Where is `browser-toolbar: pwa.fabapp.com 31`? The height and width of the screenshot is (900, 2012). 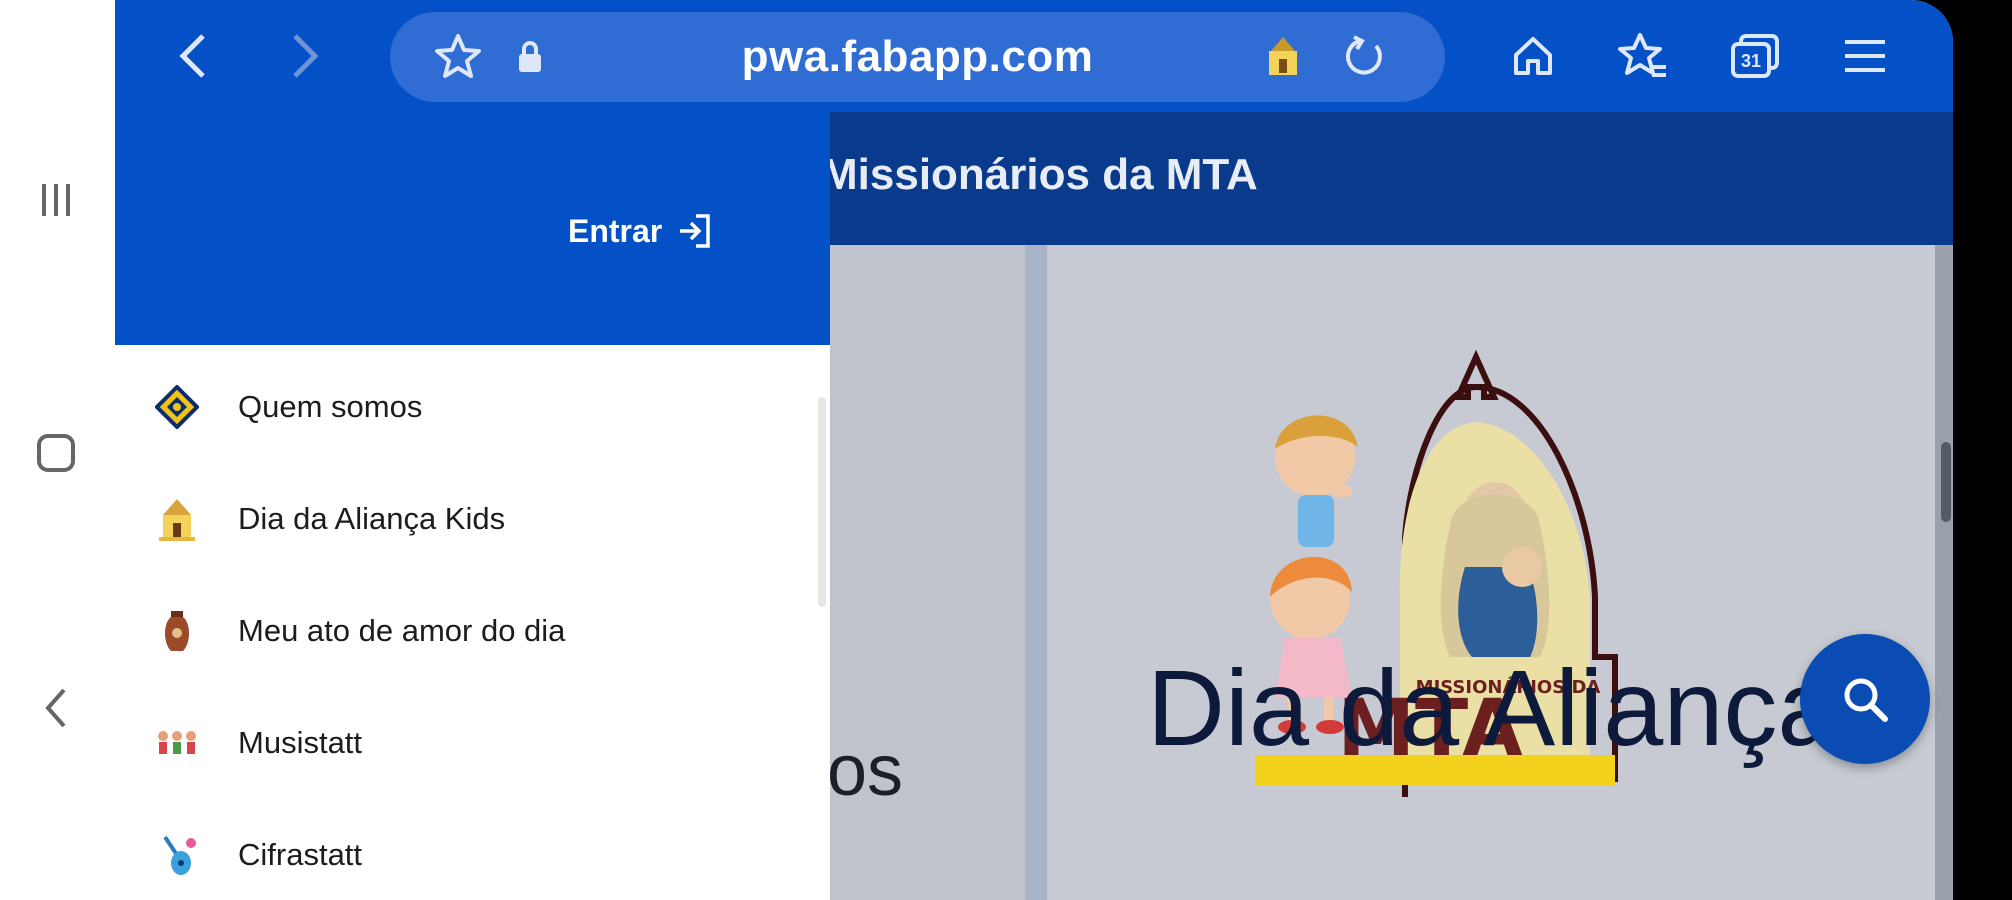
browser-toolbar: pwa.fabapp.com 31 is located at coordinates (1034, 56).